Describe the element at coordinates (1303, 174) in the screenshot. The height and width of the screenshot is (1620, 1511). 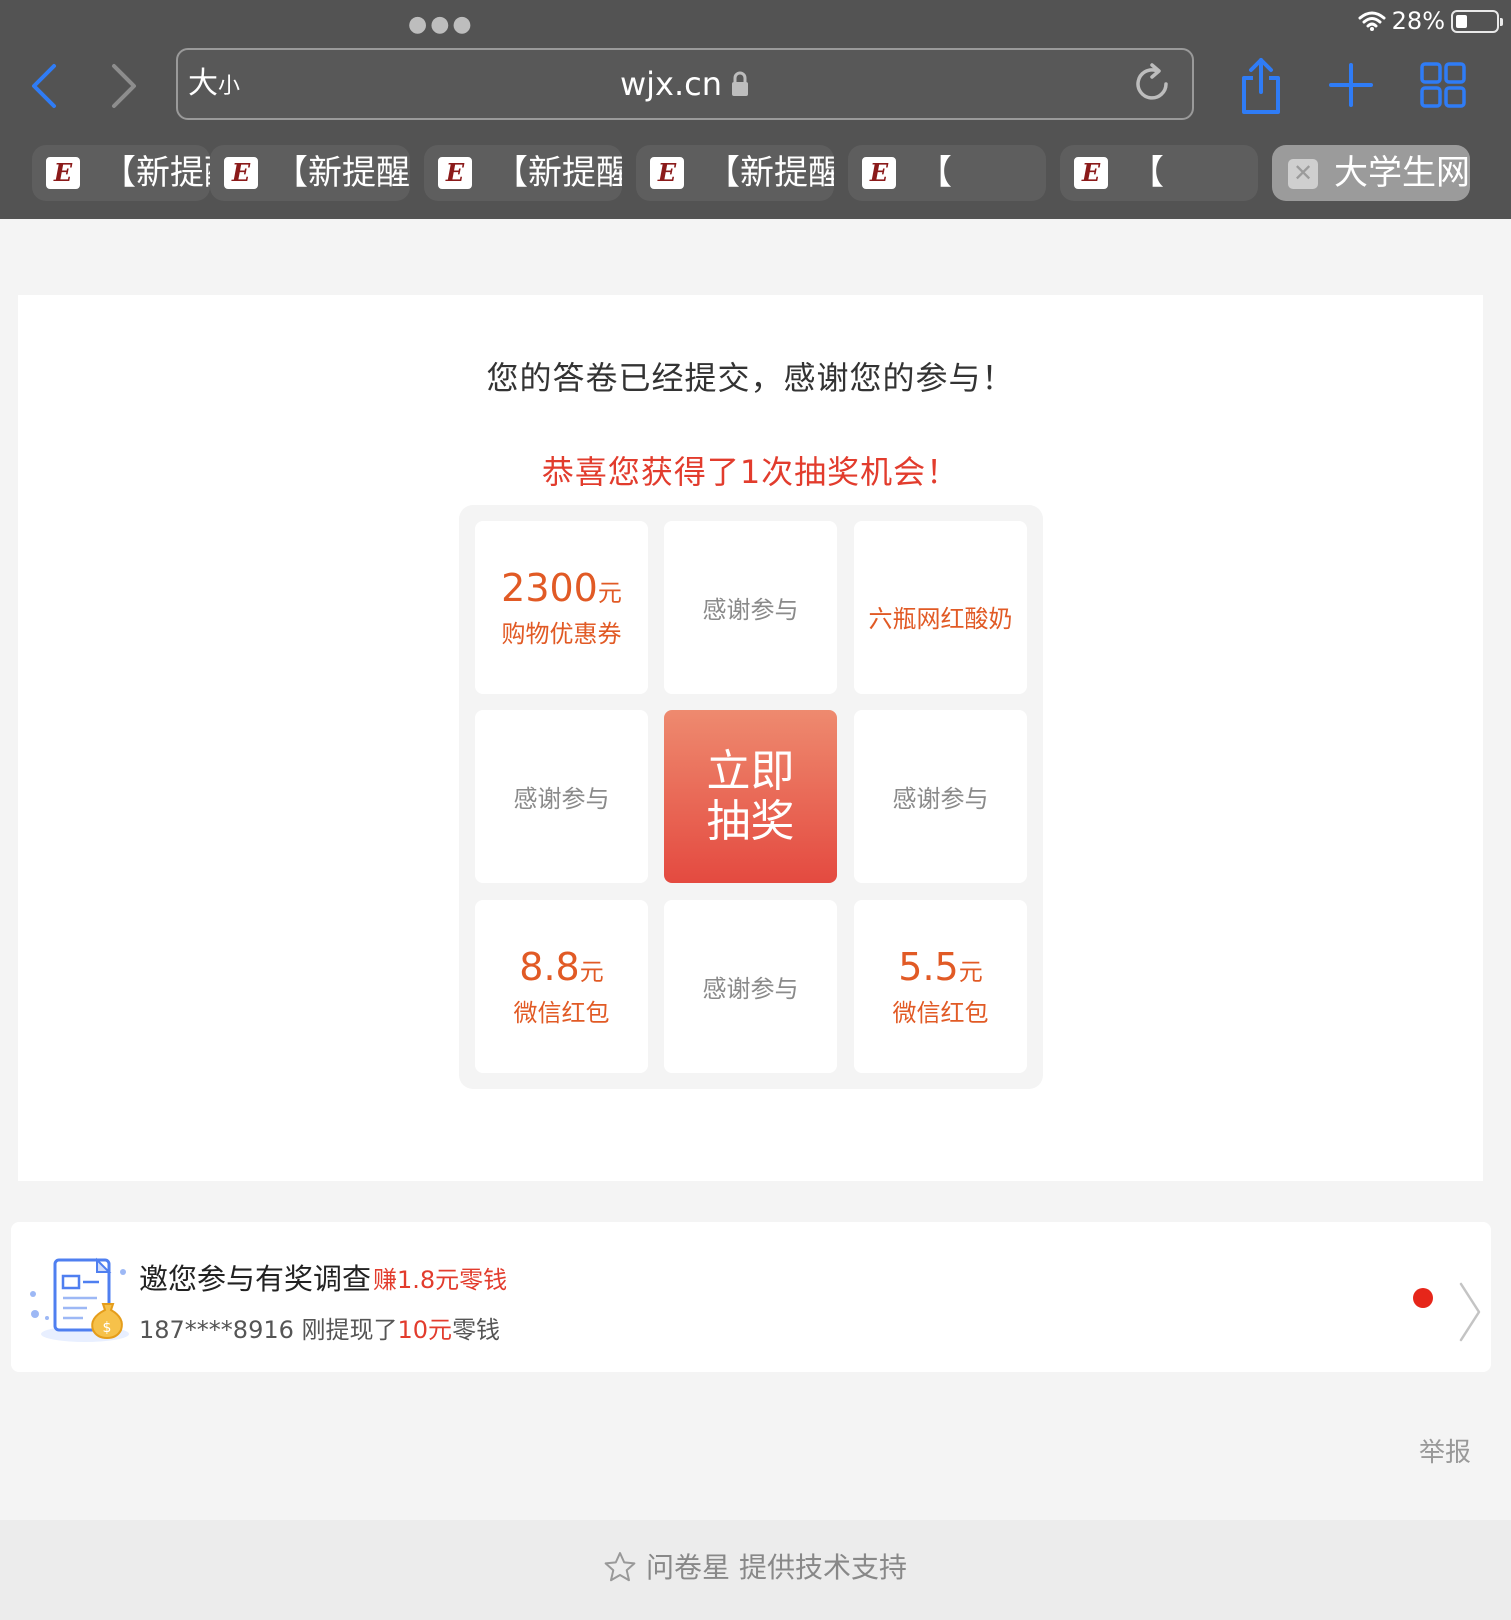
I see `close-tab-icon: ✕` at that location.